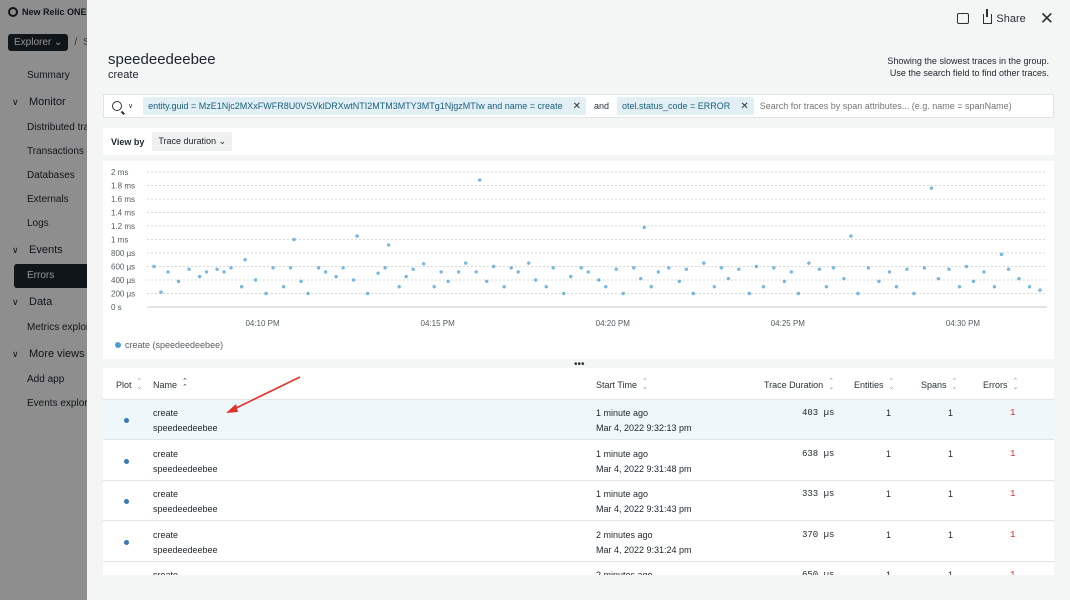  What do you see at coordinates (1047, 18) in the screenshot?
I see `close-icon: ✕` at bounding box center [1047, 18].